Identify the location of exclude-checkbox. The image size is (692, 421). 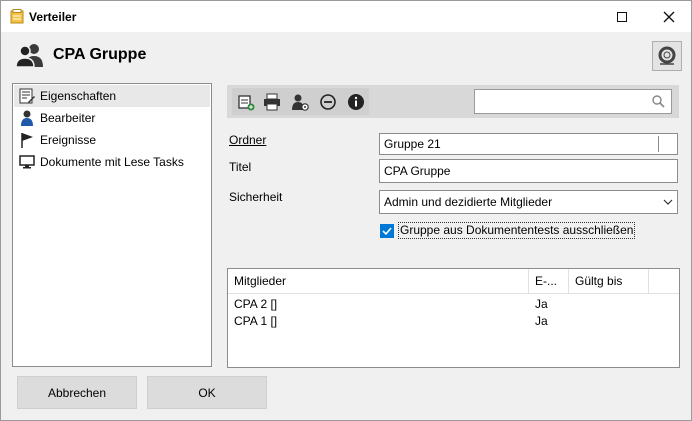
(387, 230).